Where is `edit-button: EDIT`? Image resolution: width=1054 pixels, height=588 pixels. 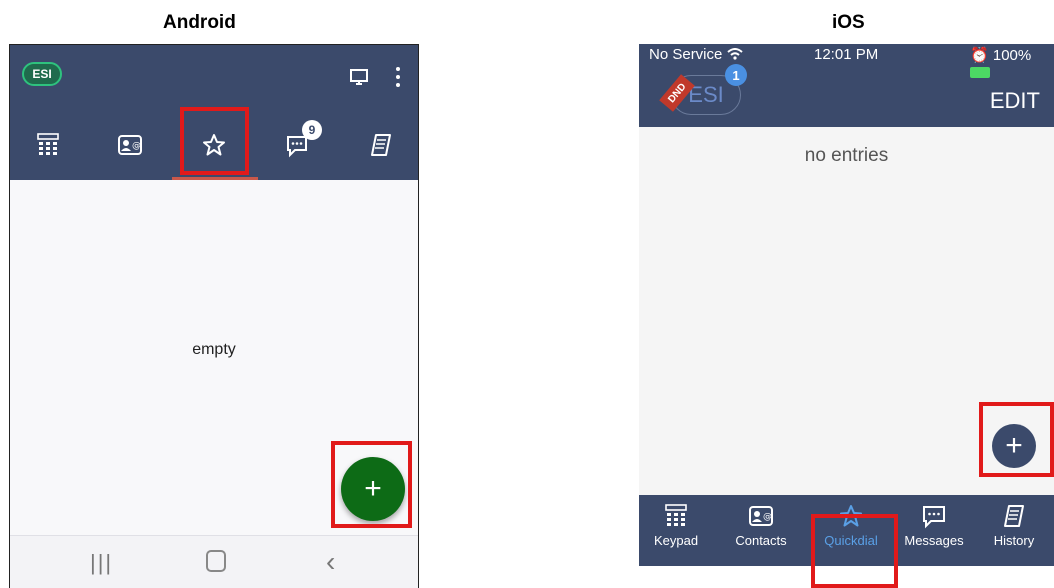 edit-button: EDIT is located at coordinates (1015, 101).